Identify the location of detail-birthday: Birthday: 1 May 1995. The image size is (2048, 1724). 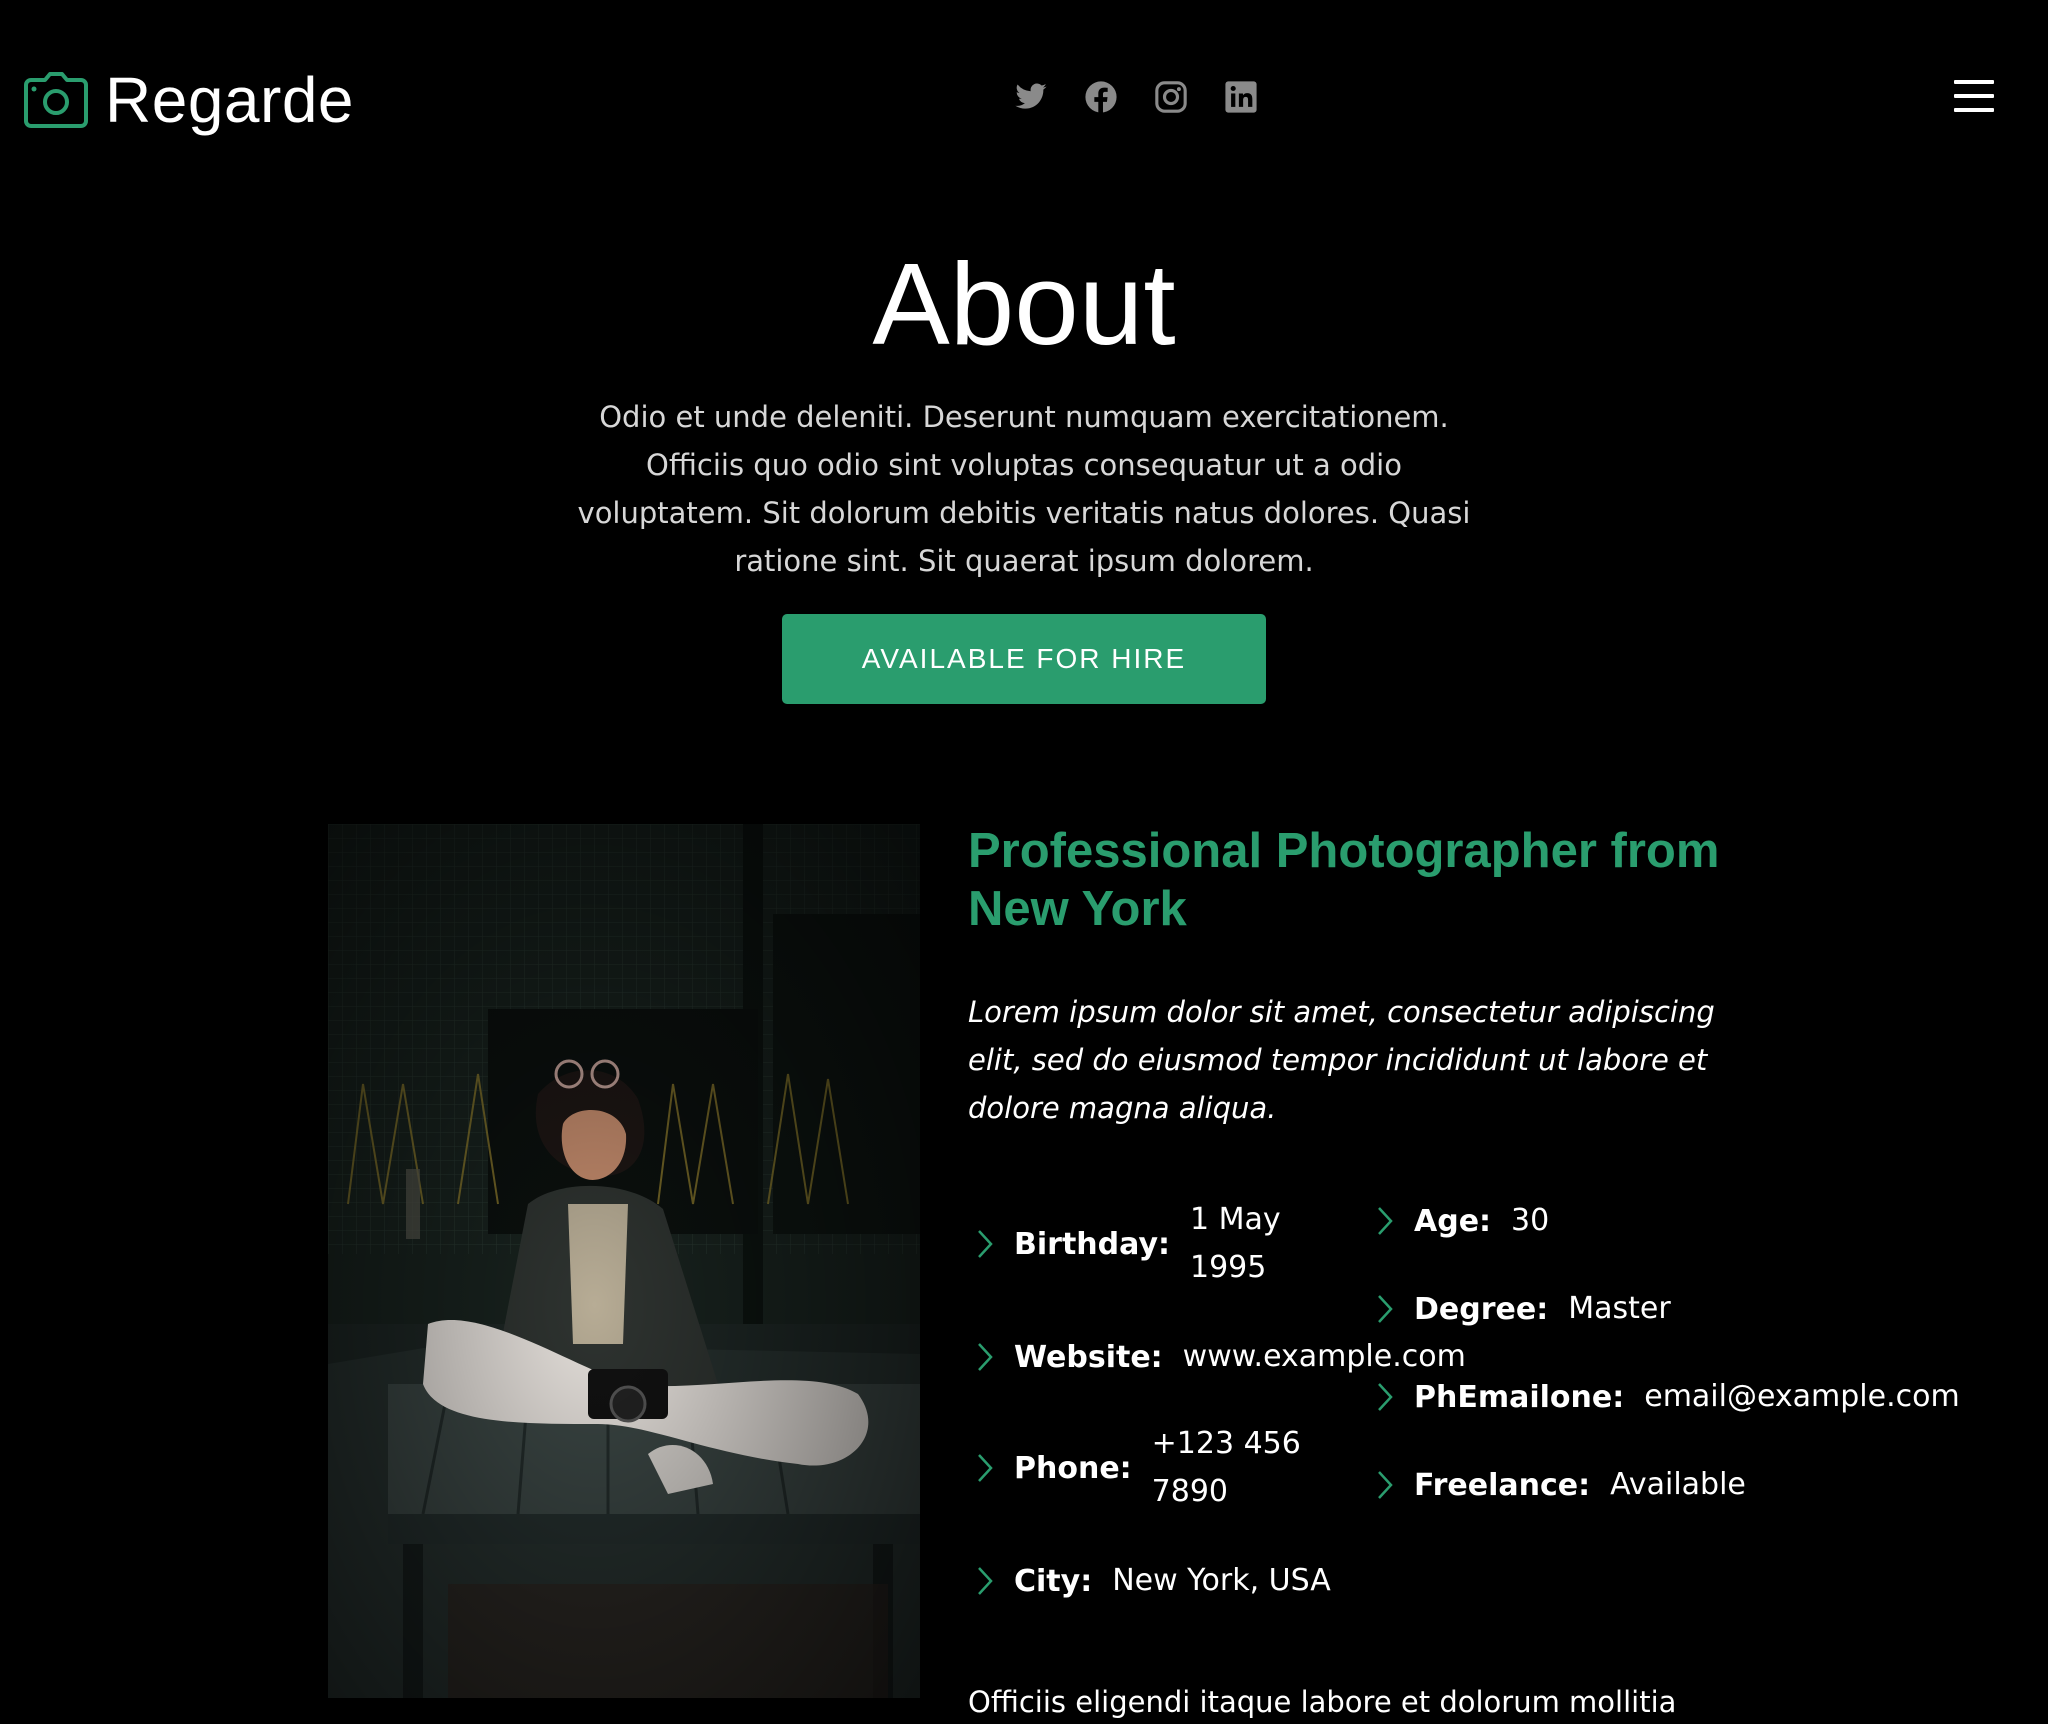
(1137, 1244).